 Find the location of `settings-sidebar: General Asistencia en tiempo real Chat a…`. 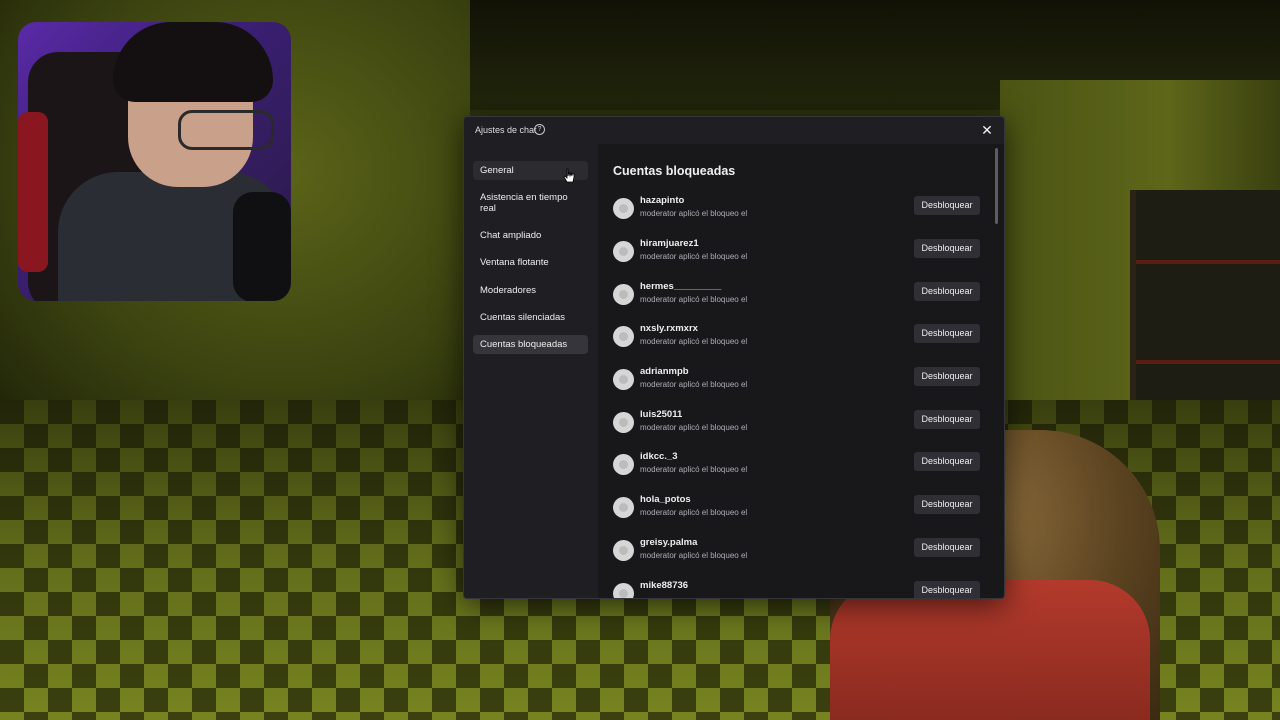

settings-sidebar: General Asistencia en tiempo real Chat a… is located at coordinates (531, 371).